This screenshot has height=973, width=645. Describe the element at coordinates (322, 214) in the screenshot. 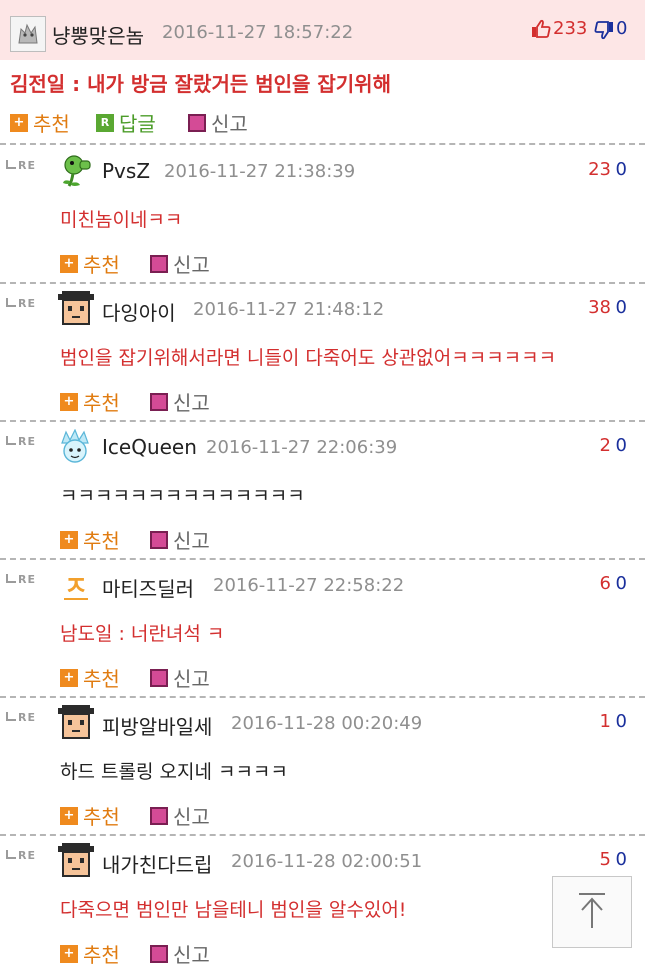

I see `reply-item: RE PvsZ 2016-11-27 21:38:39 23 0 미친놈이네ㅋㅋ + 추천 신고` at that location.